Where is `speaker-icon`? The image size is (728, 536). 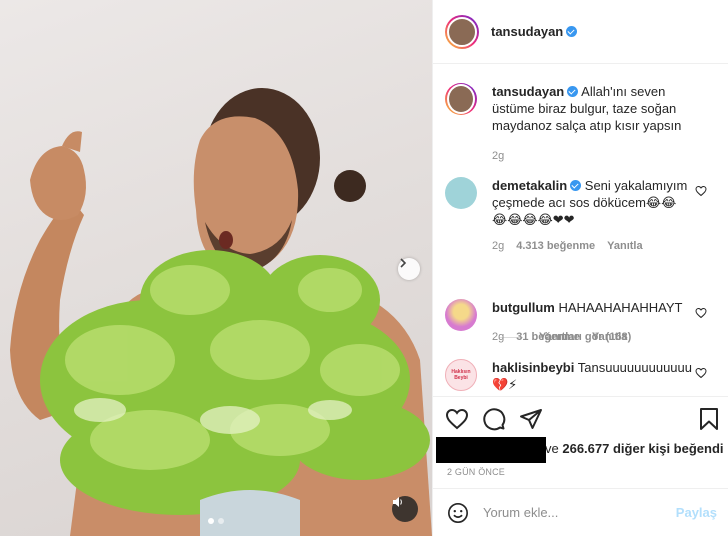
speaker-icon is located at coordinates (397, 502).